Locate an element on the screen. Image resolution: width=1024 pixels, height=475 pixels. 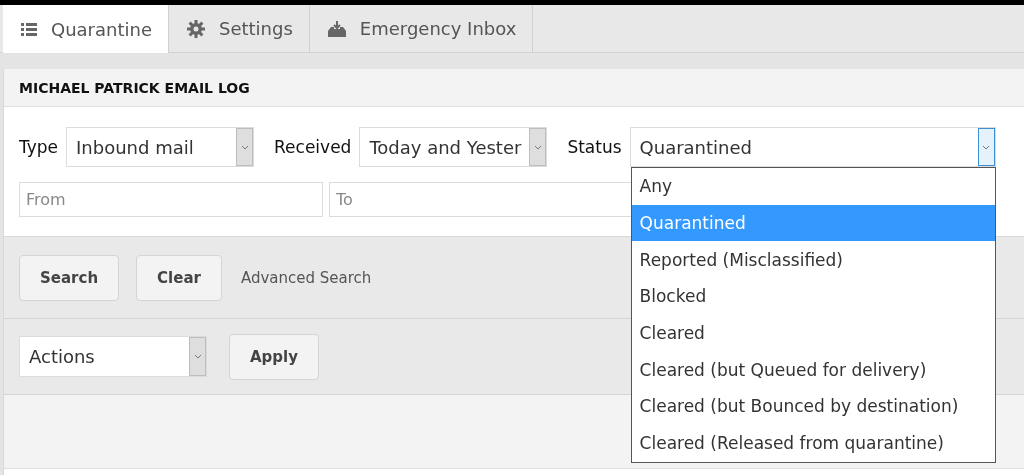
action-button: Clear is located at coordinates (179, 277).